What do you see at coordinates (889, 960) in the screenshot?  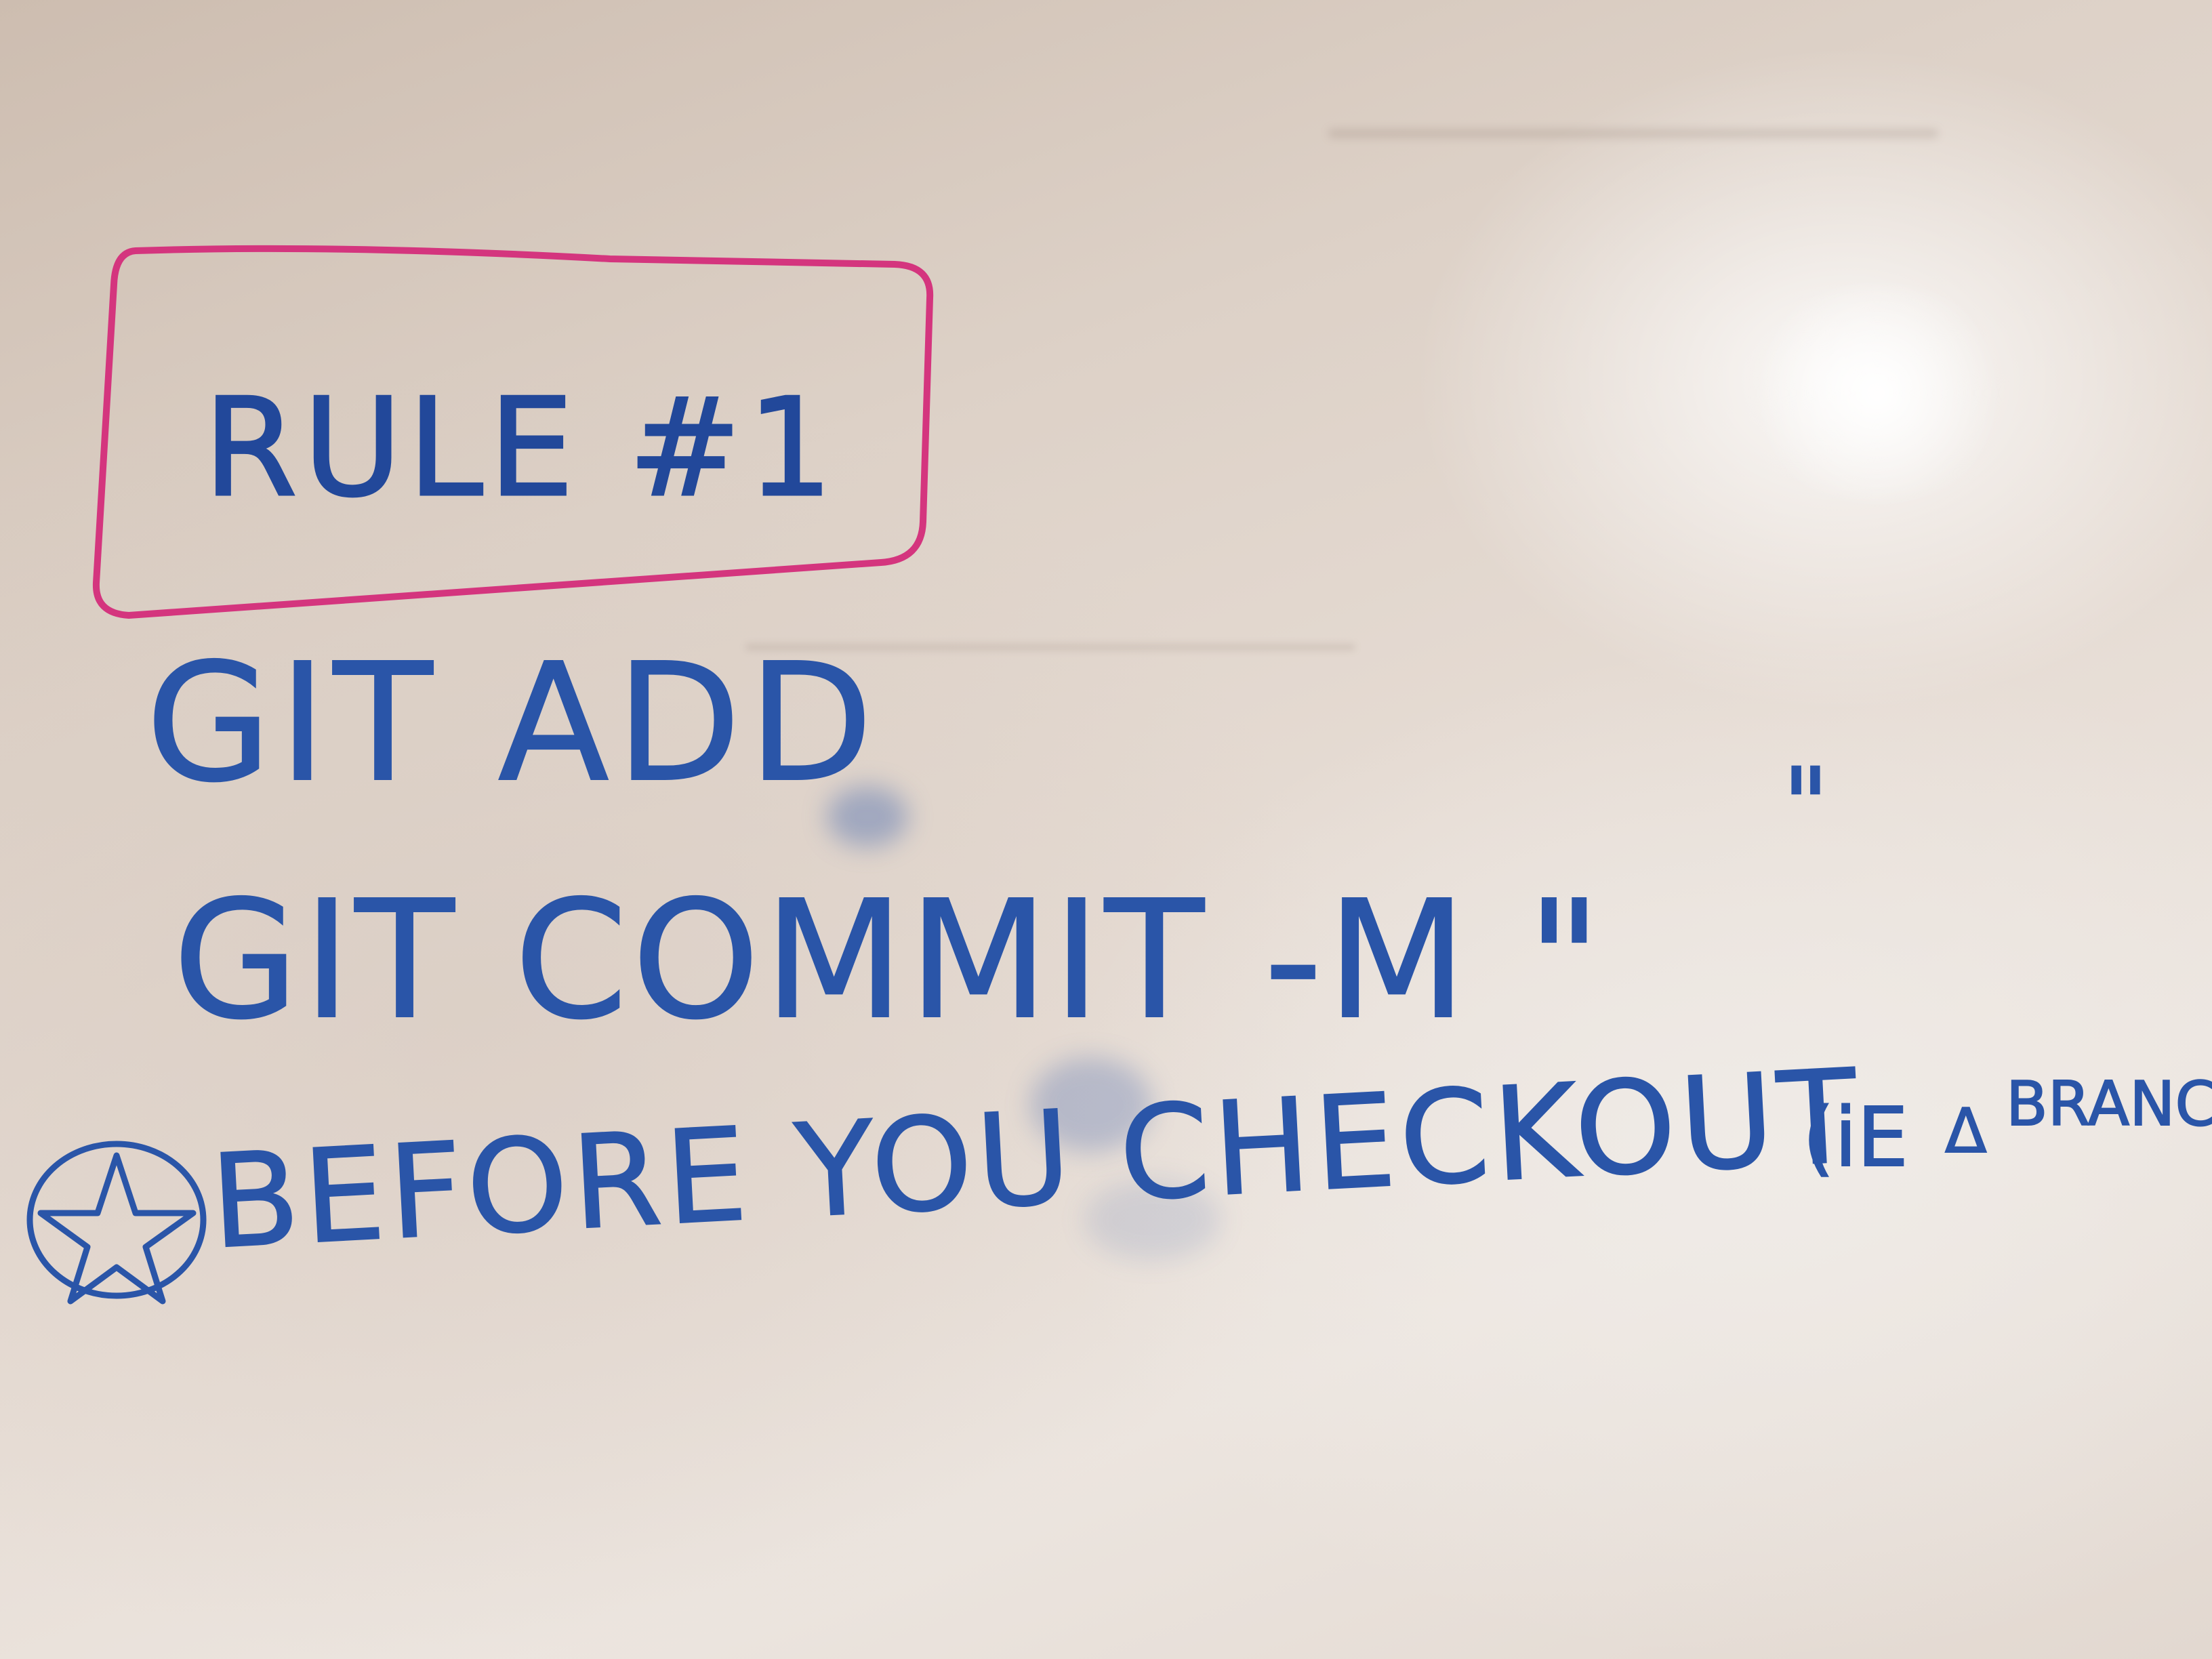 I see `git-commit-line: GIT COMMIT -M "` at bounding box center [889, 960].